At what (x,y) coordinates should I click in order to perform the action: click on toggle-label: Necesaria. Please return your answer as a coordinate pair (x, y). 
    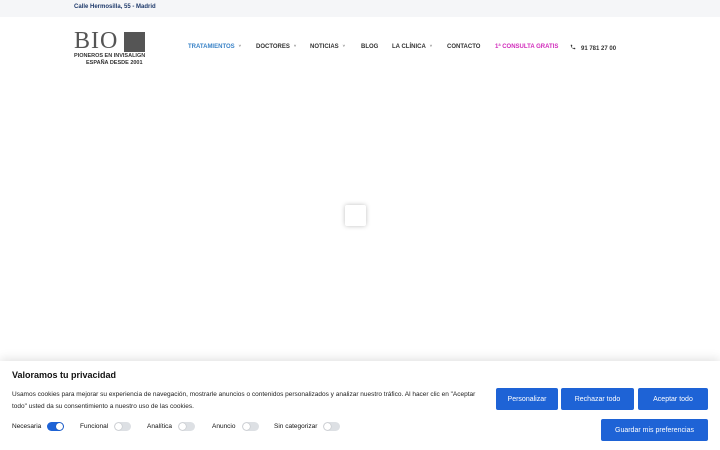
    Looking at the image, I should click on (27, 426).